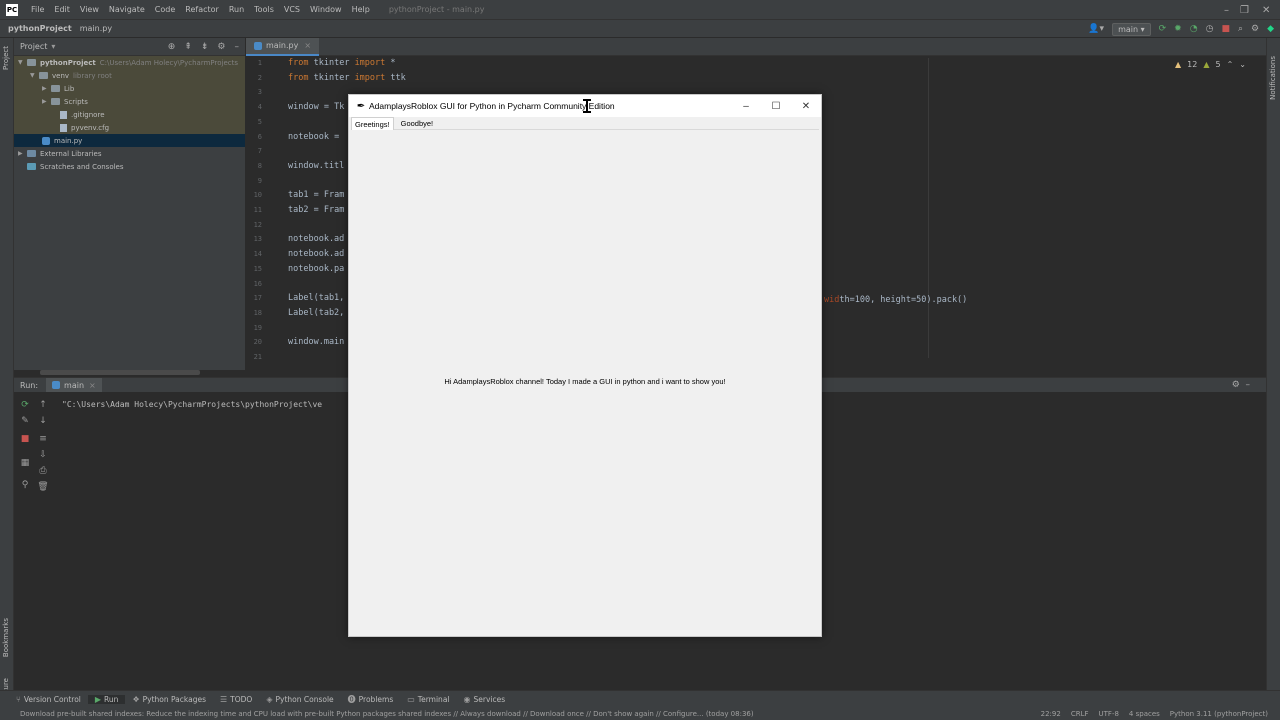 The height and width of the screenshot is (720, 1280). Describe the element at coordinates (36, 28) in the screenshot. I see `breadcrumb-project: pythonProject` at that location.